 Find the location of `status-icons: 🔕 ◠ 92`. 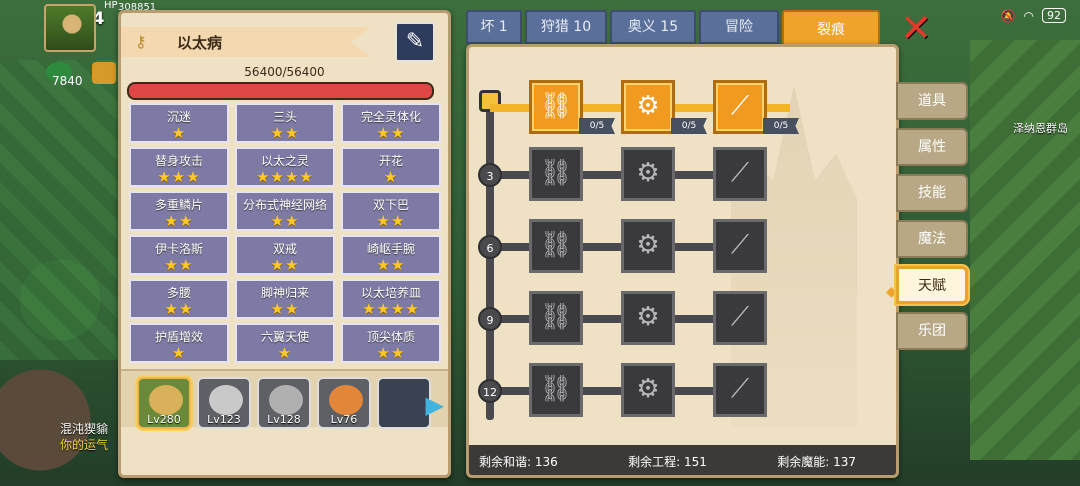

status-icons: 🔕 ◠ 92 is located at coordinates (1033, 15).